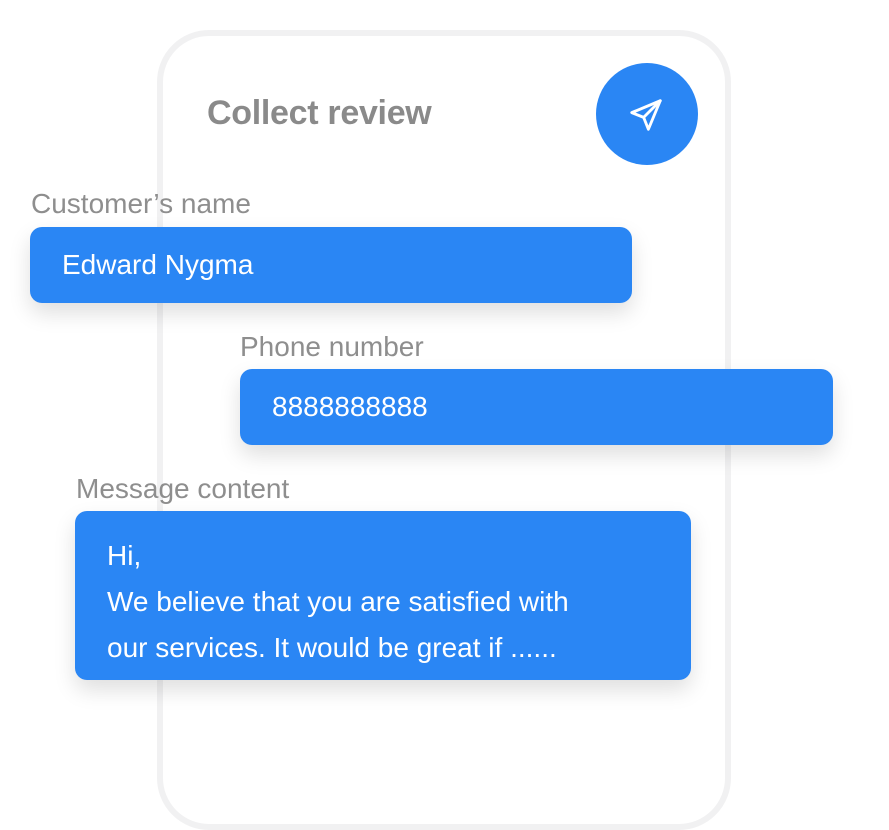 The height and width of the screenshot is (830, 889). What do you see at coordinates (141, 203) in the screenshot?
I see `customer-name-label: Customer’s name` at bounding box center [141, 203].